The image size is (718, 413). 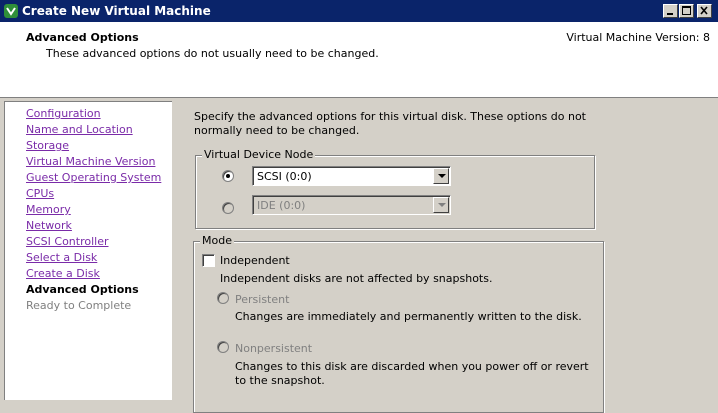 What do you see at coordinates (217, 240) in the screenshot?
I see `mode-legend: Mode` at bounding box center [217, 240].